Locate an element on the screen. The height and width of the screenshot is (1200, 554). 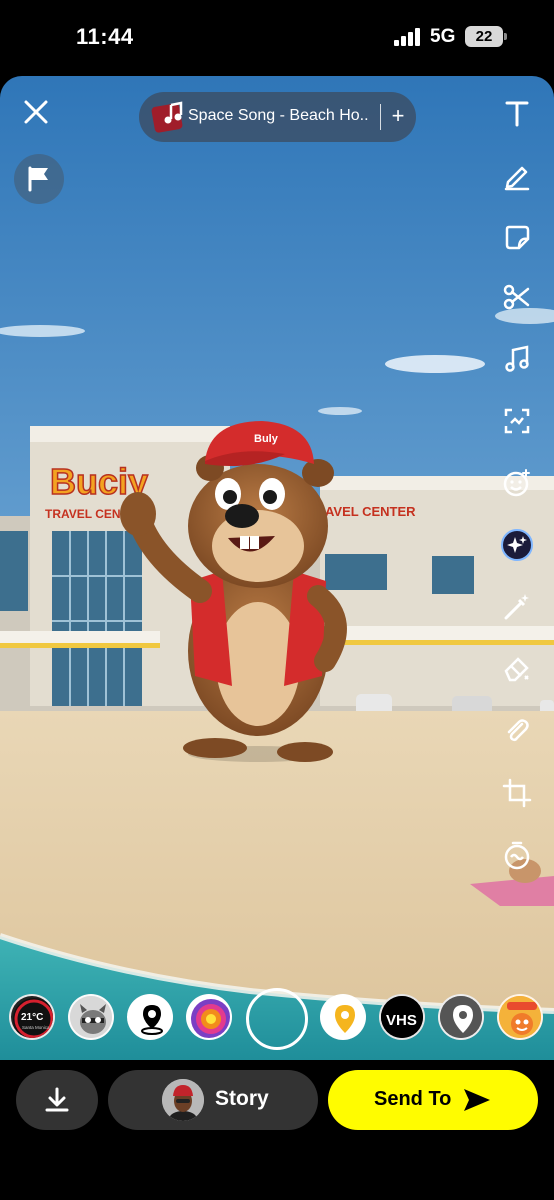
bottom-action-bar: Story Send To is located at coordinates (277, 1130).